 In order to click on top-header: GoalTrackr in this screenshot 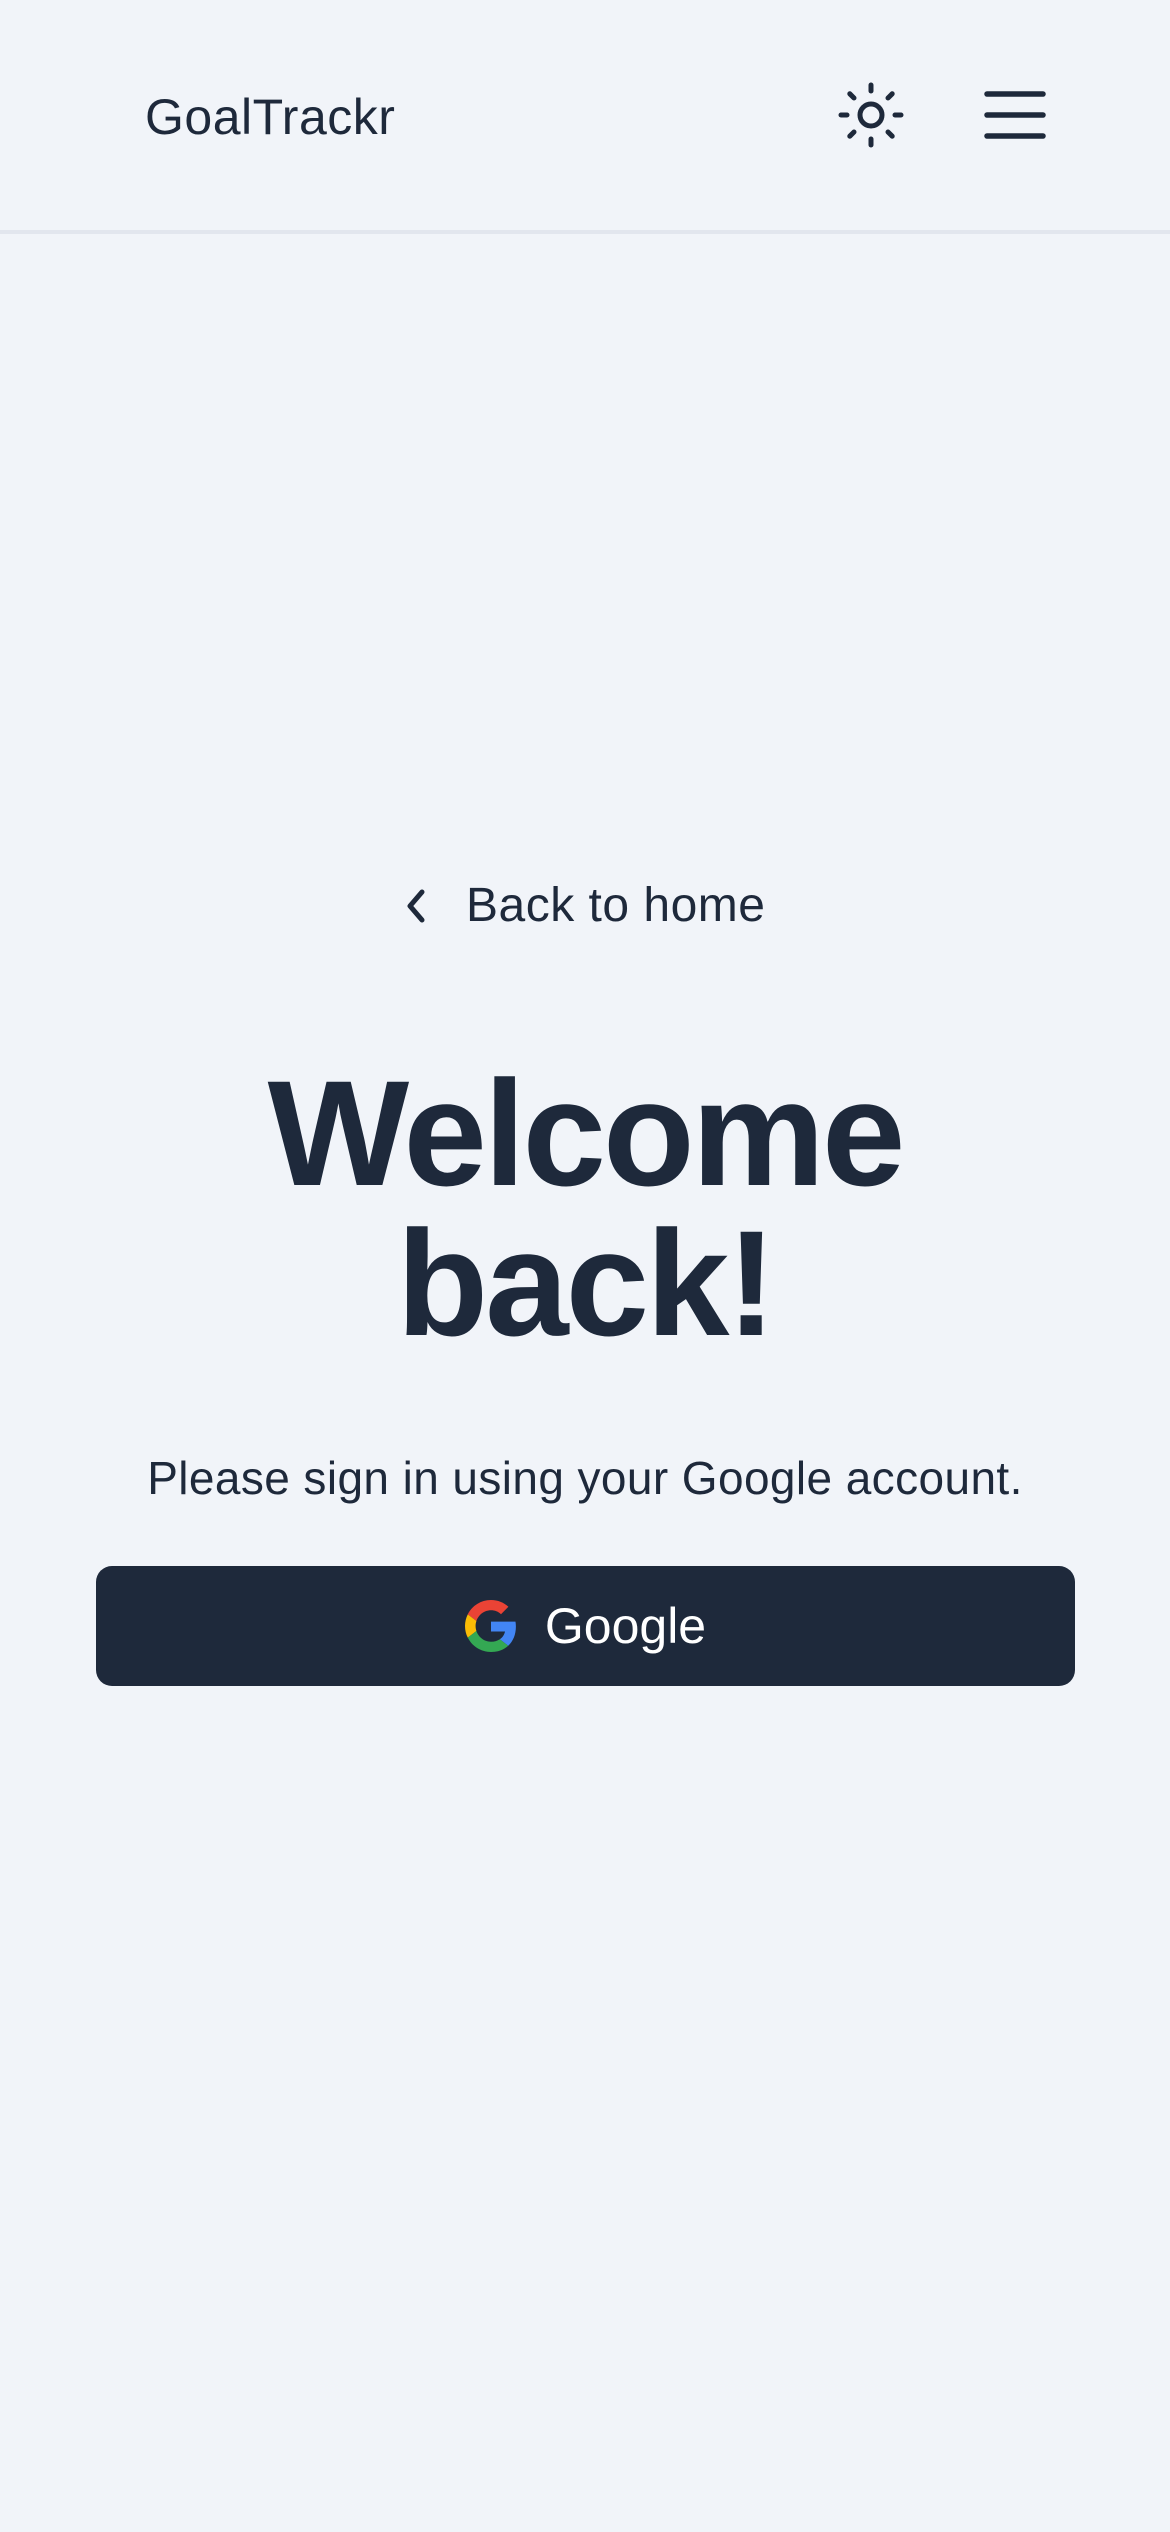, I will do `click(585, 117)`.